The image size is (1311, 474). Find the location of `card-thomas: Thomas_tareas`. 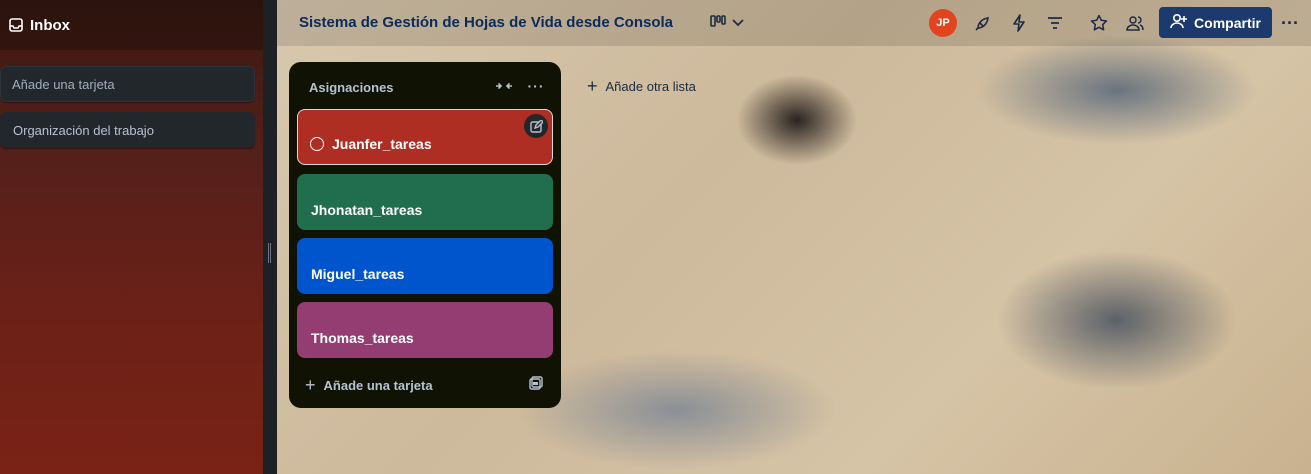

card-thomas: Thomas_tareas is located at coordinates (425, 330).